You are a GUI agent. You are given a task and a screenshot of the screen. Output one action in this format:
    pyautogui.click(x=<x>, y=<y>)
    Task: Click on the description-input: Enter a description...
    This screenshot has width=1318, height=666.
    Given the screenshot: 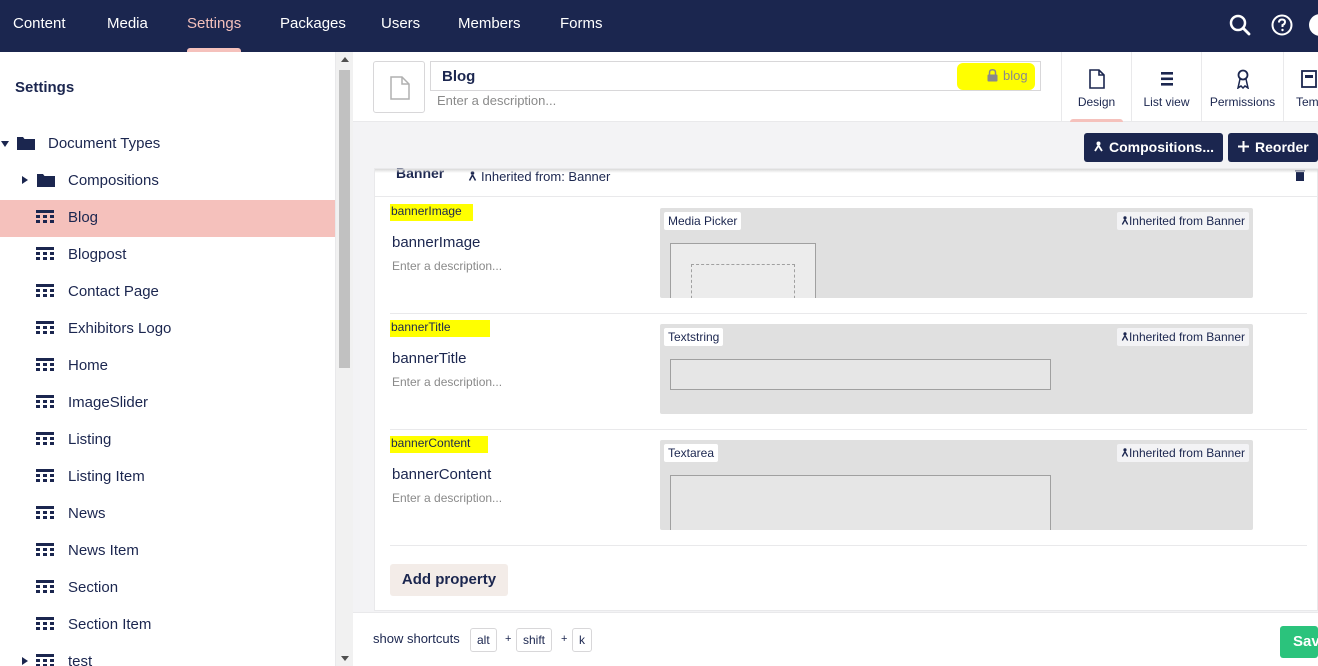 What is the action you would take?
    pyautogui.click(x=737, y=100)
    